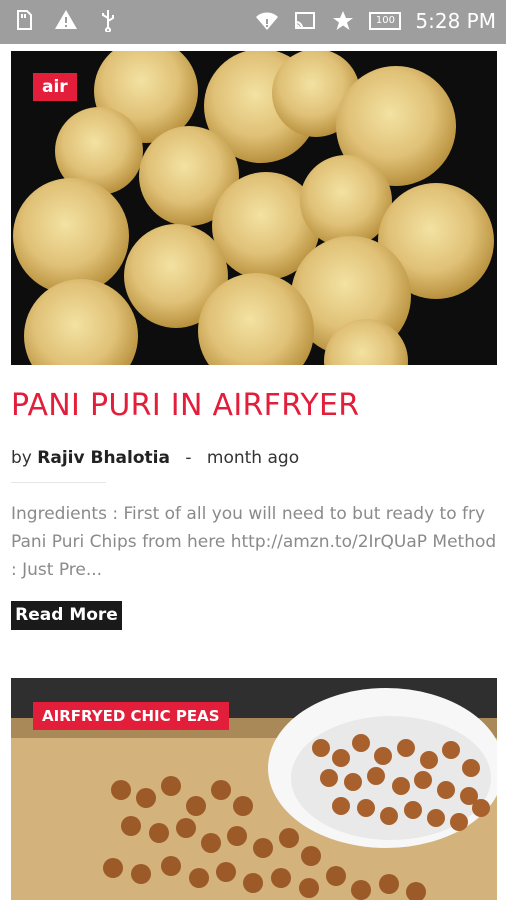  Describe the element at coordinates (66, 615) in the screenshot. I see `read-more-button: Read More` at that location.